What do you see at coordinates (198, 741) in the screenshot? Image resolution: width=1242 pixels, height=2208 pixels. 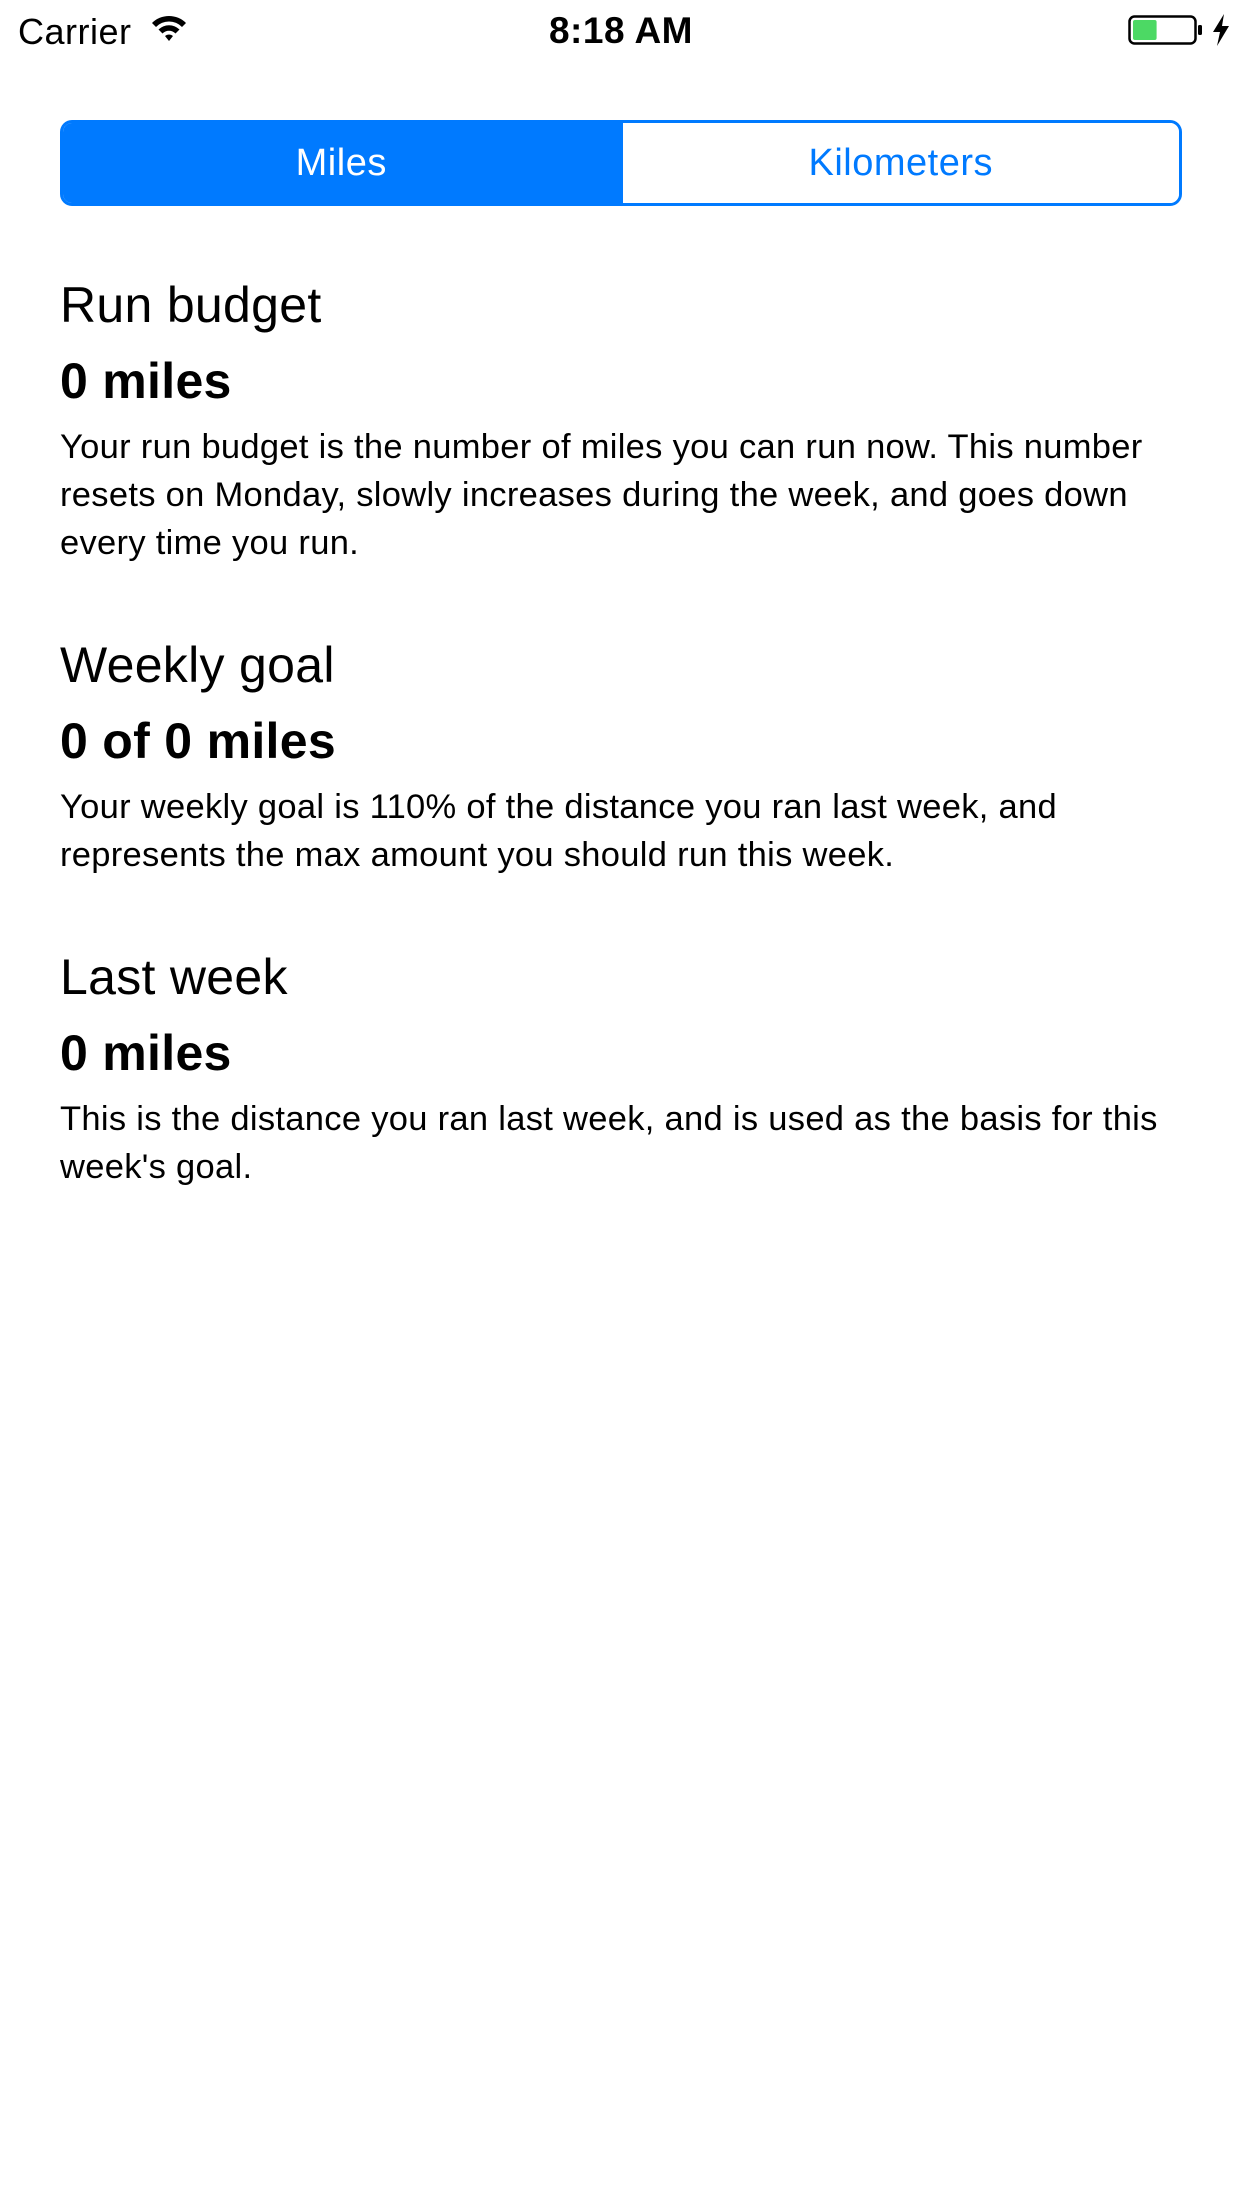 I see `weekly-goal-value: 0 of 0 miles` at bounding box center [198, 741].